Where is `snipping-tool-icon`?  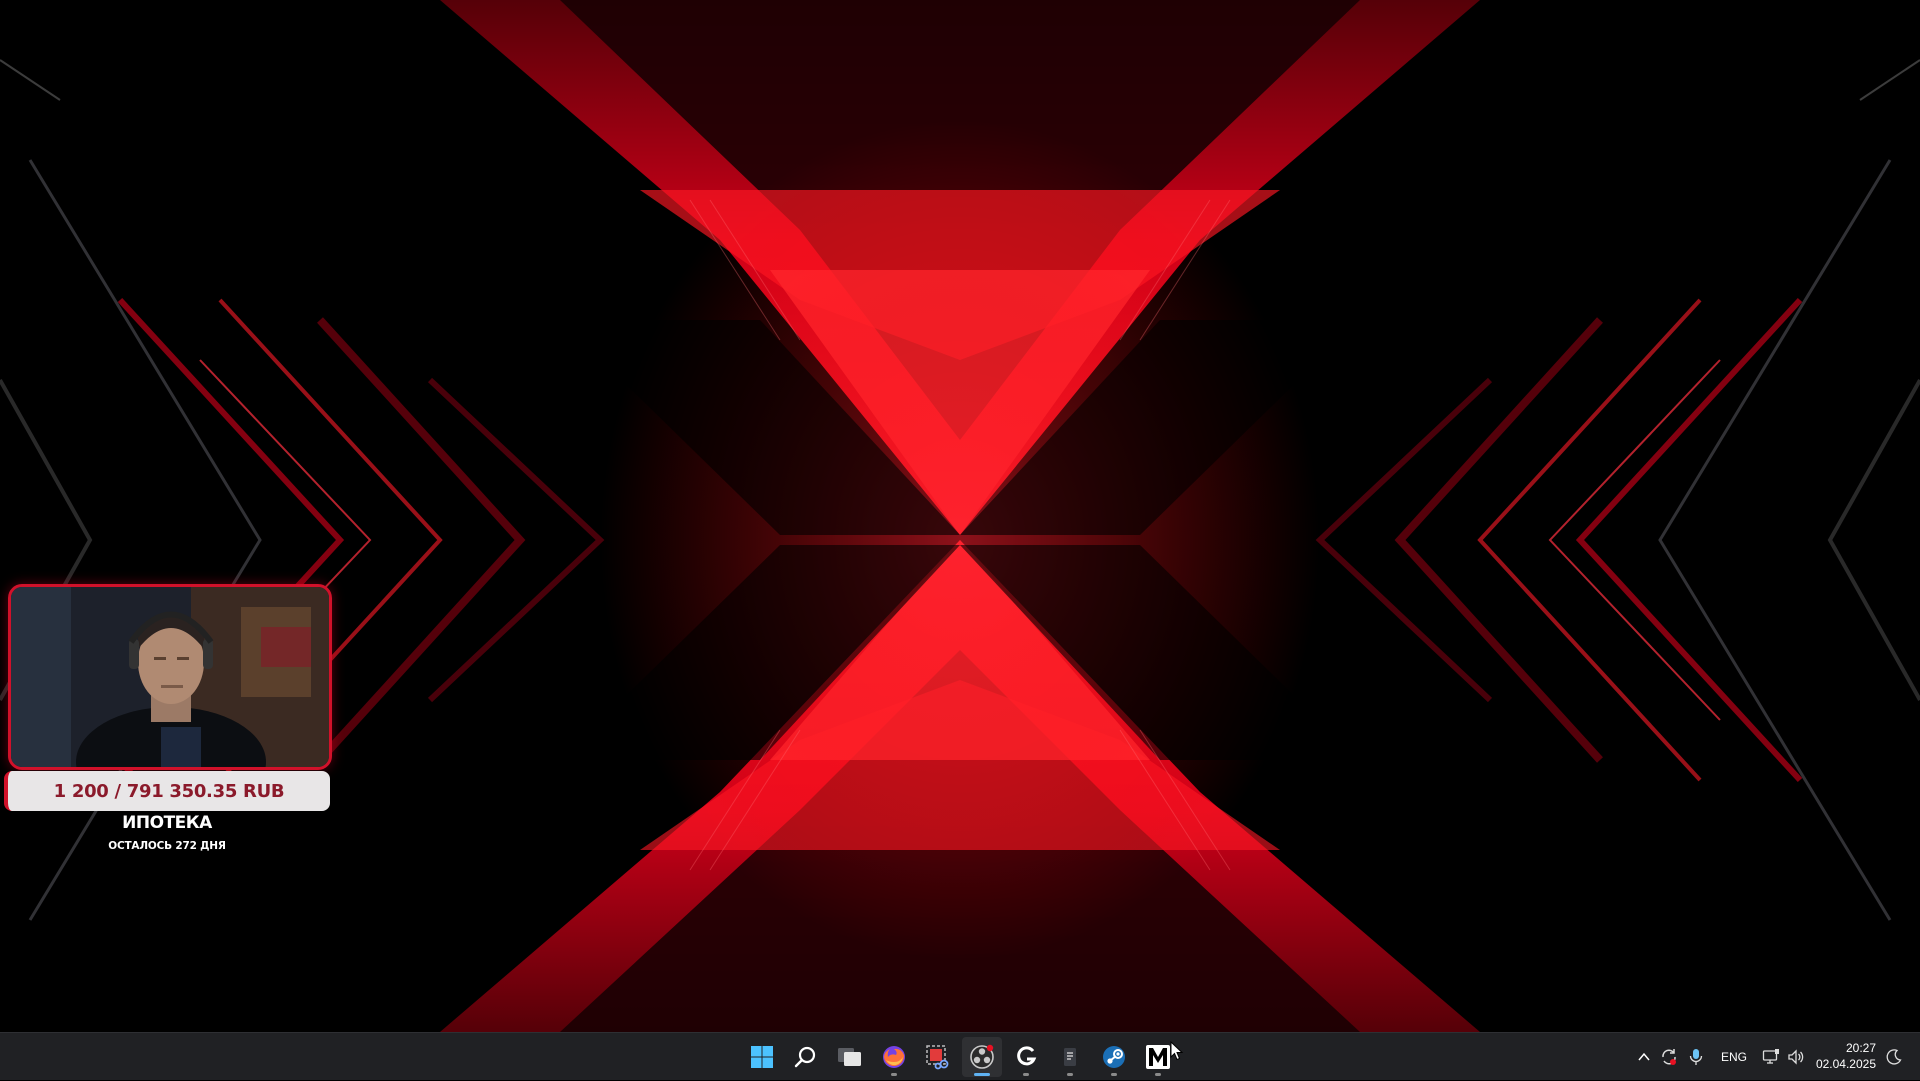
snipping-tool-icon is located at coordinates (937, 1057).